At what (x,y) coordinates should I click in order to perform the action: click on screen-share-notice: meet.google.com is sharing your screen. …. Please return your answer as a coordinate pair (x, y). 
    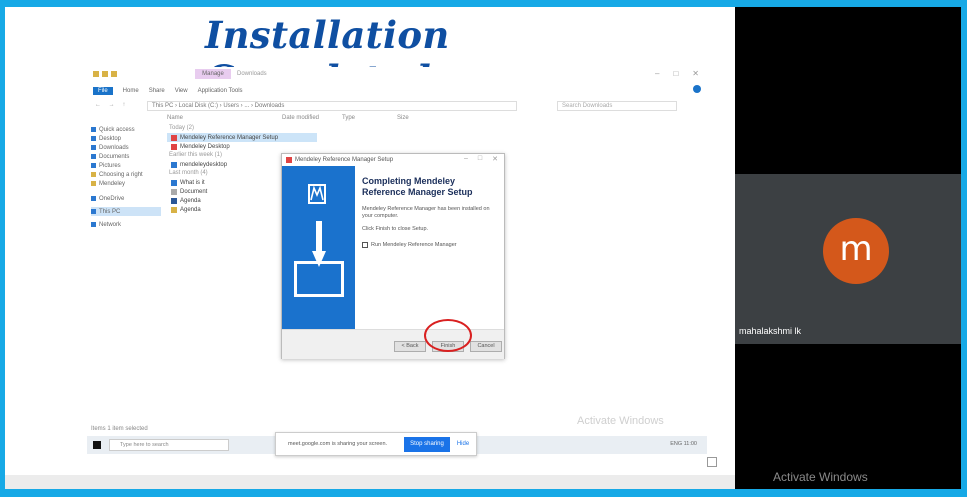
    Looking at the image, I should click on (376, 444).